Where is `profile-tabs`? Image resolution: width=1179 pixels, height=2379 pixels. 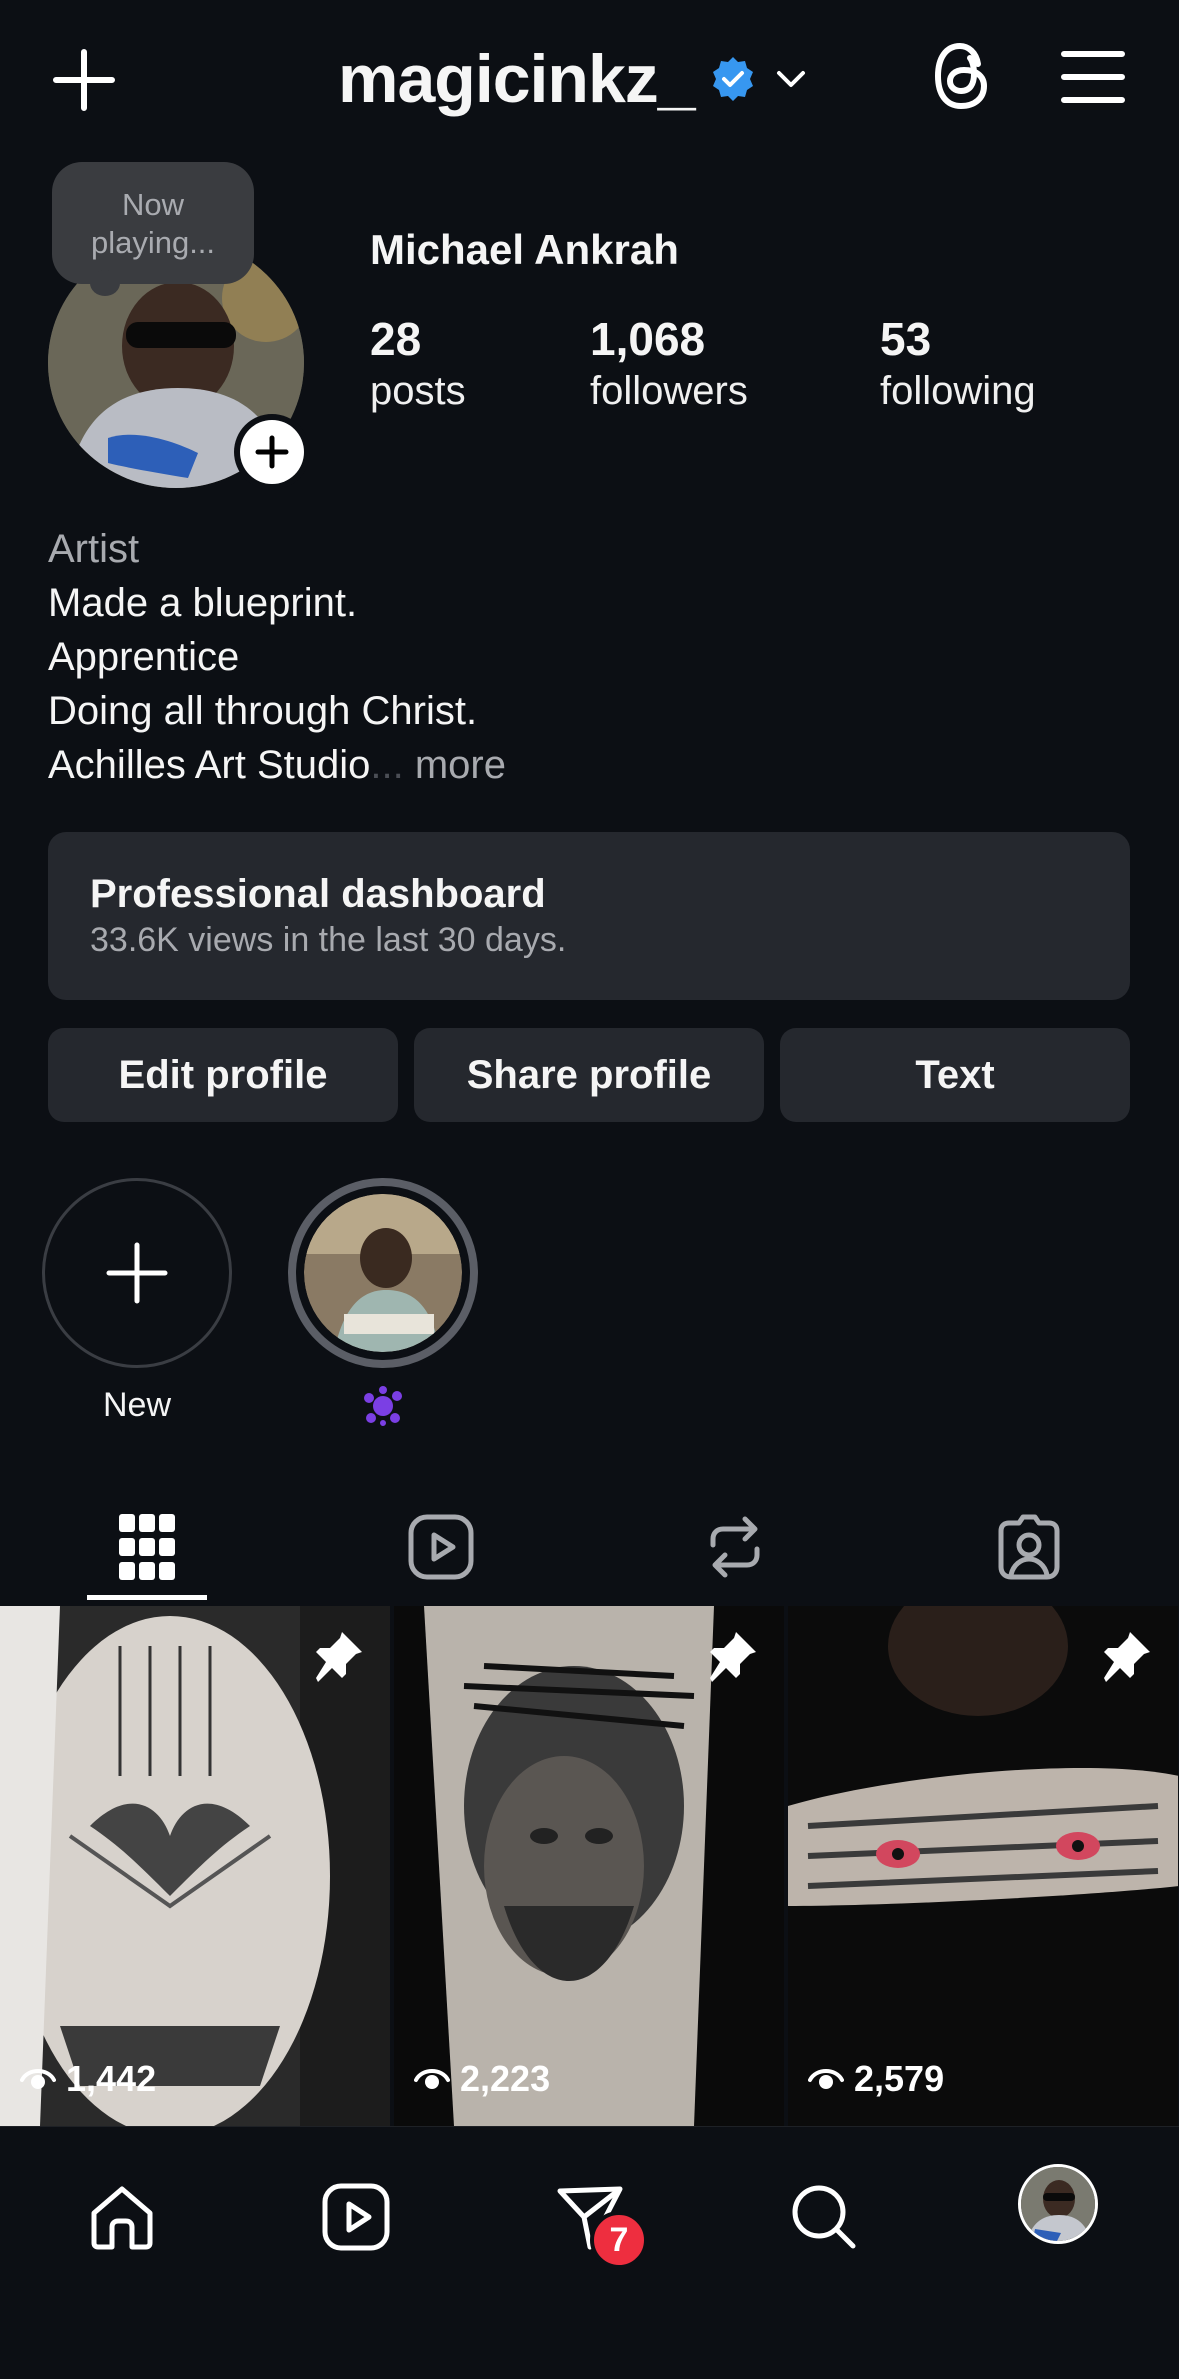
profile-tabs is located at coordinates (589, 1547).